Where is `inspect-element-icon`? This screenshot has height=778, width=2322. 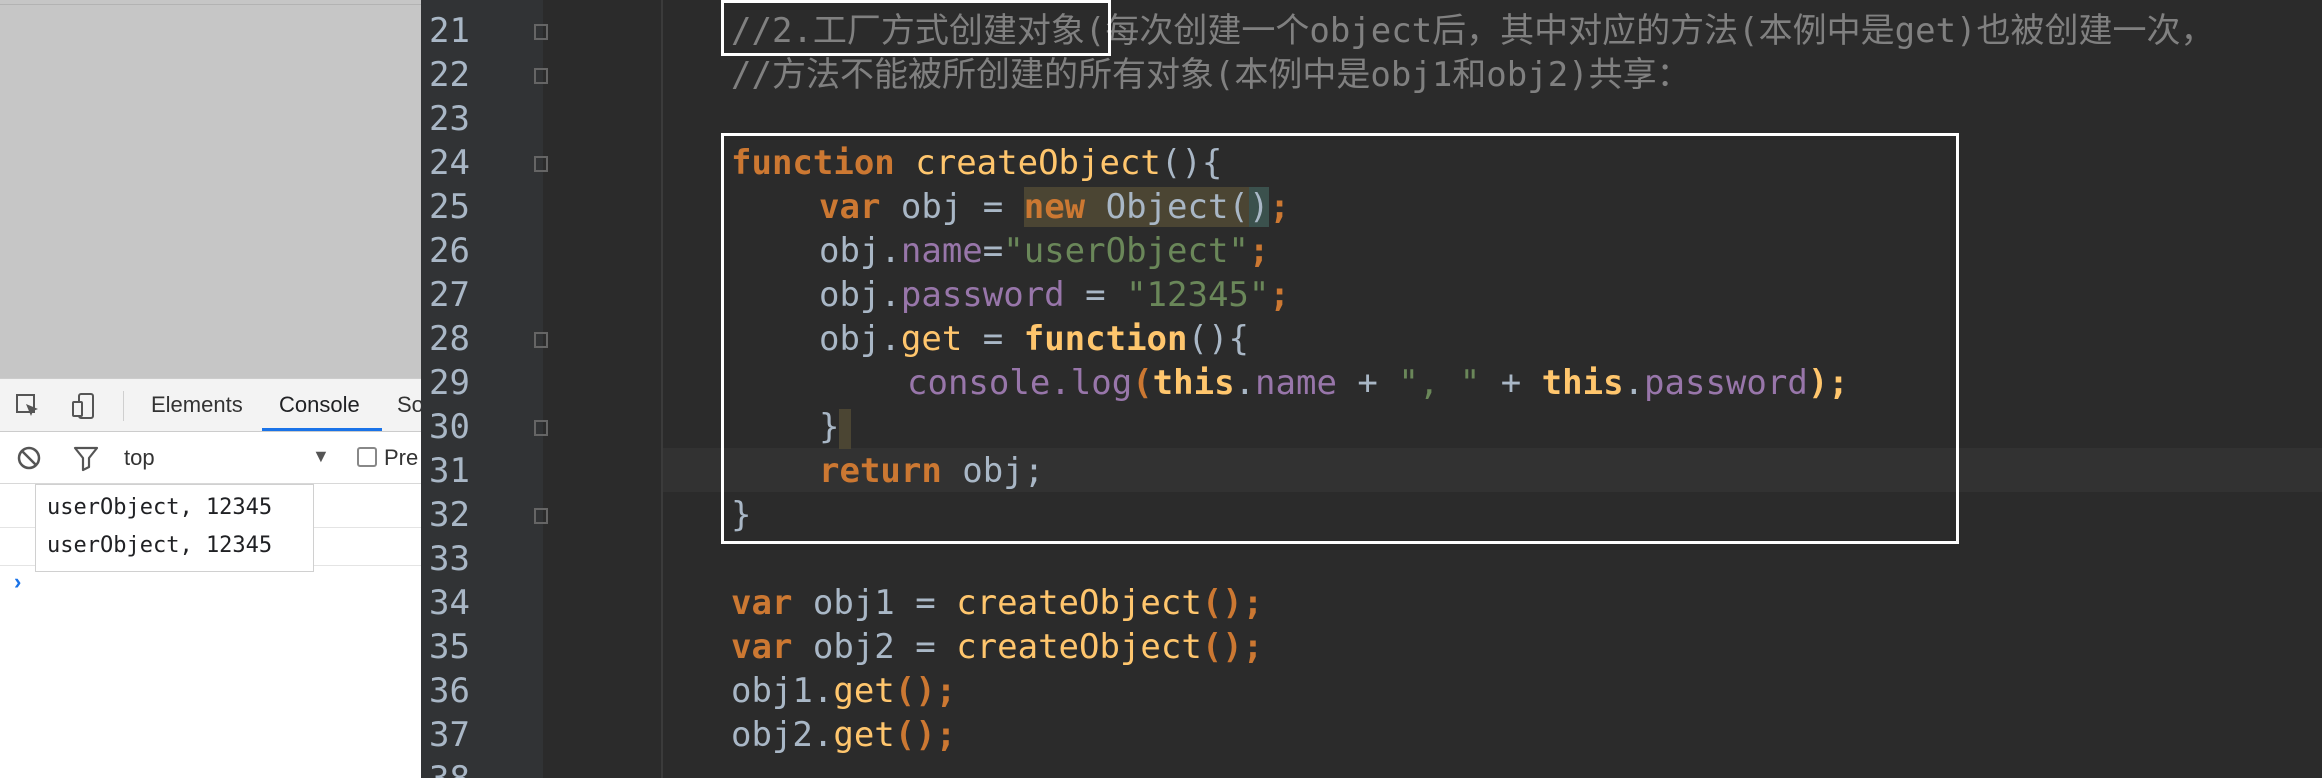
inspect-element-icon is located at coordinates (28, 406).